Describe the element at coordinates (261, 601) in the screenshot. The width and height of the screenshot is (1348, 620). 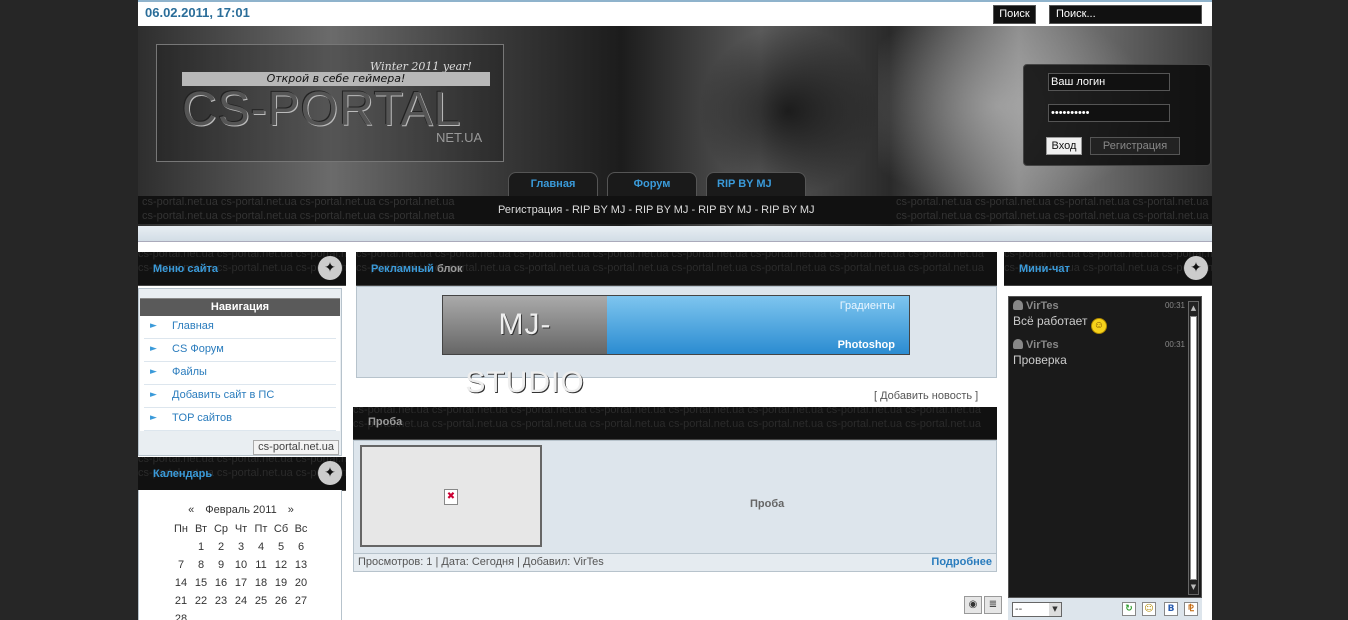
I see `calendar-day: 25` at that location.